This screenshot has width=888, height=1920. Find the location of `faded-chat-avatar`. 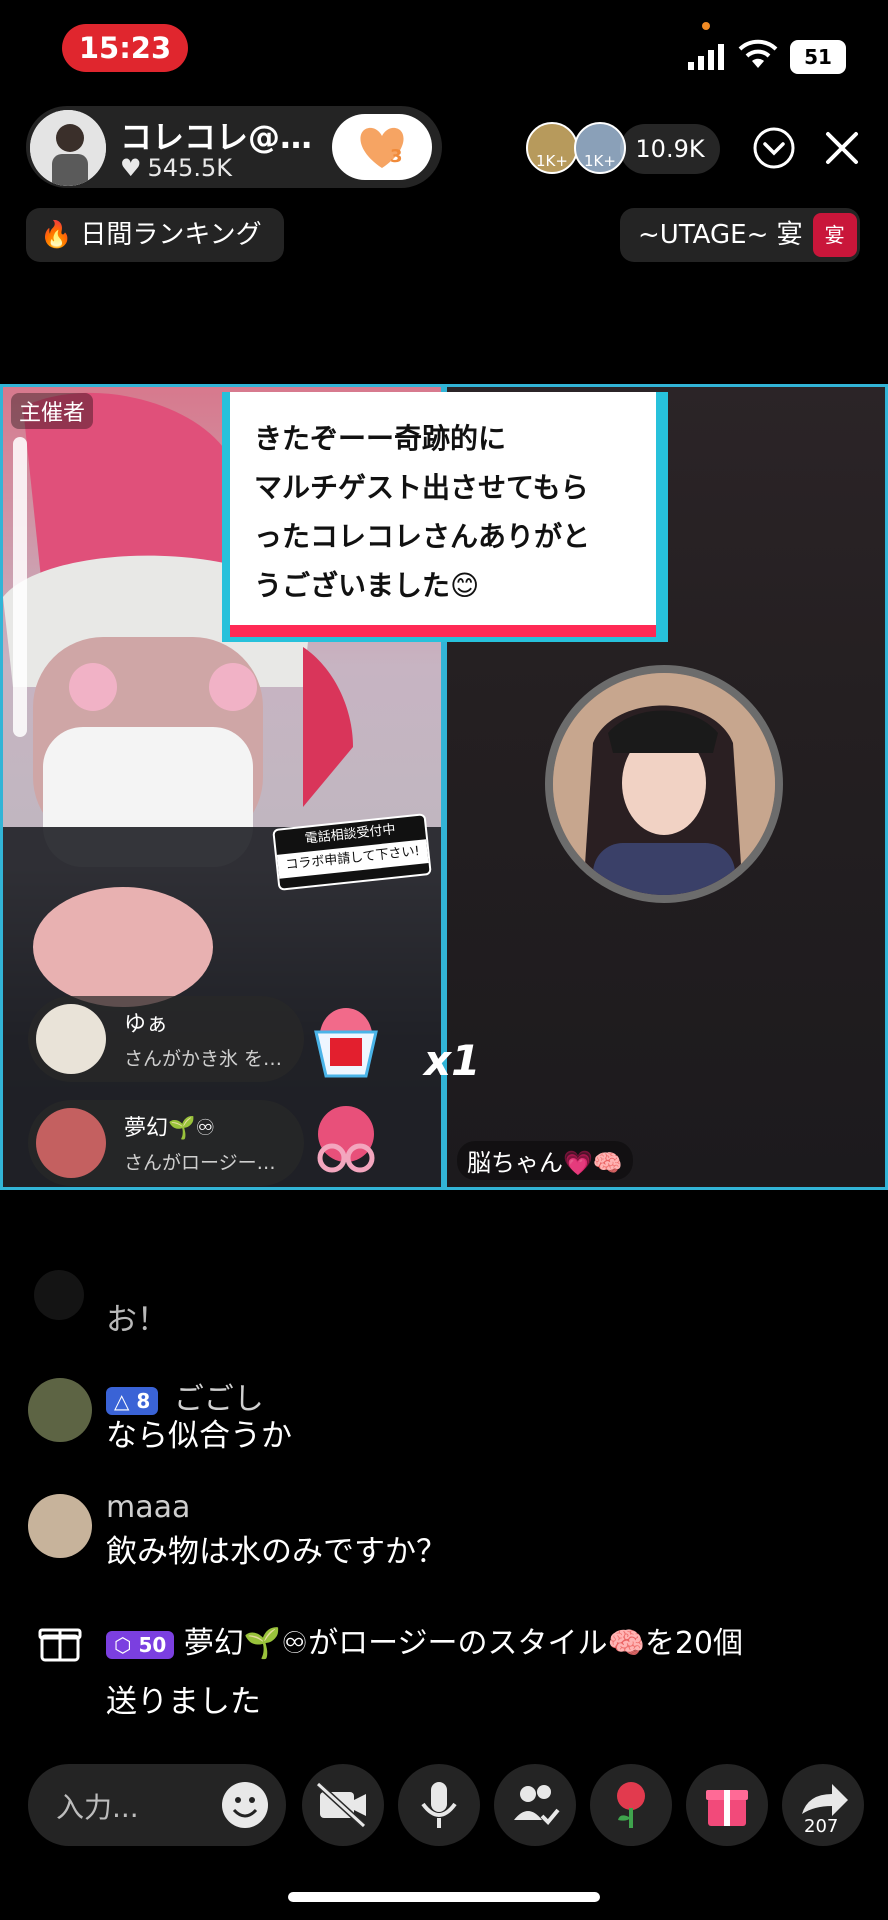

faded-chat-avatar is located at coordinates (59, 1295).